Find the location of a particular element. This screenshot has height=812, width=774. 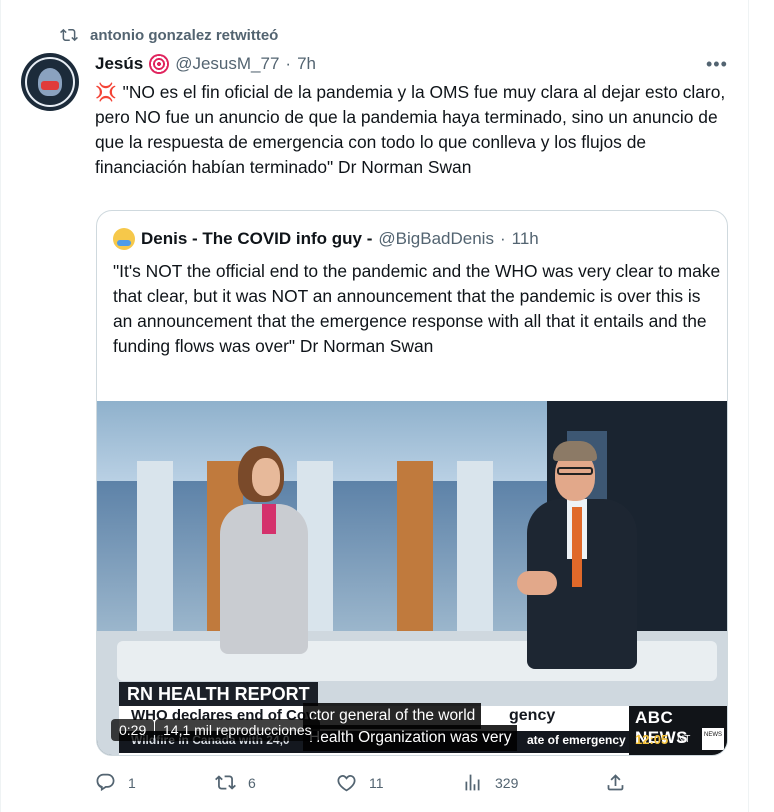

video-views: 14,1 mil reproducciones is located at coordinates (237, 730).